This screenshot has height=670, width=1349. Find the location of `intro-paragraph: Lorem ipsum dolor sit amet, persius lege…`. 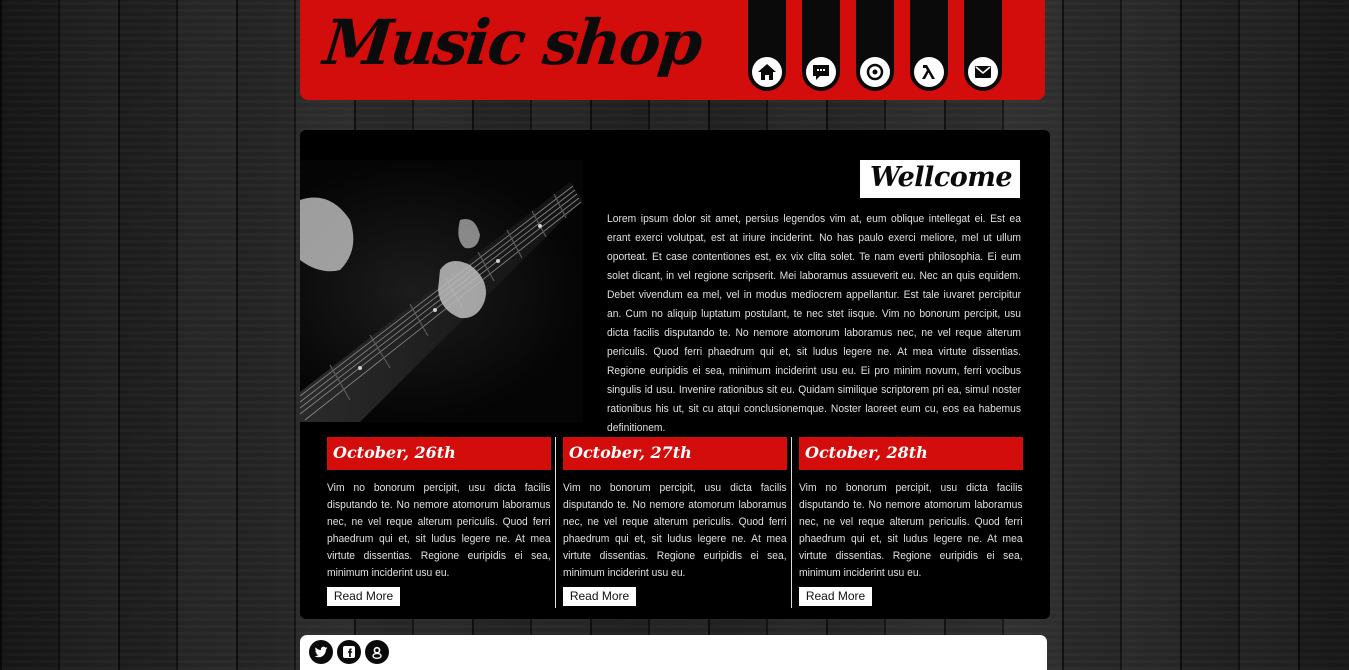

intro-paragraph: Lorem ipsum dolor sit amet, persius lege… is located at coordinates (814, 323).